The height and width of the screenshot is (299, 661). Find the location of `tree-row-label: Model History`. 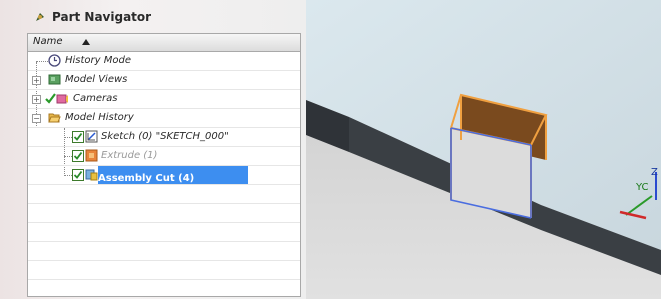

tree-row-label: Model History is located at coordinates (99, 117).